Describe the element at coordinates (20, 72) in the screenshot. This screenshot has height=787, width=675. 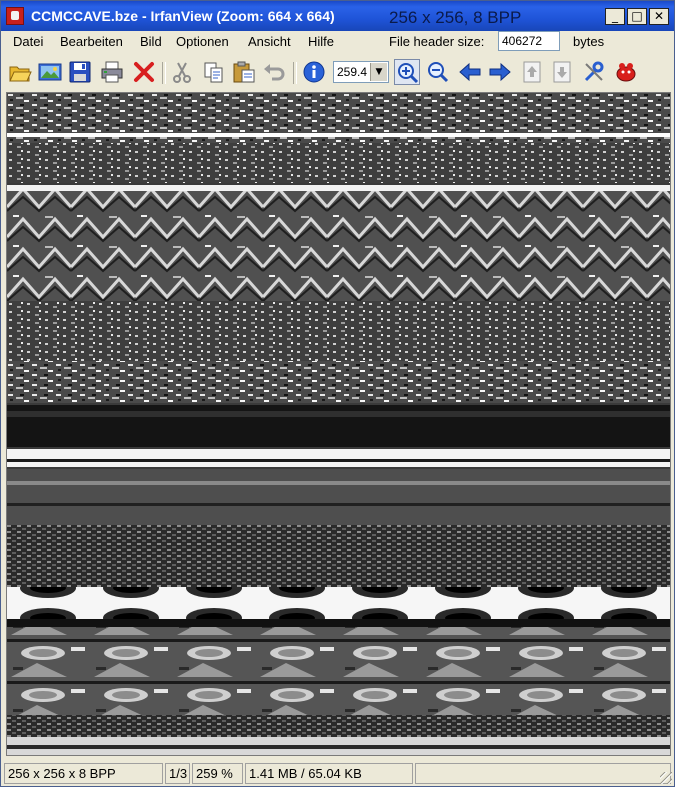
I see `open-icon` at that location.